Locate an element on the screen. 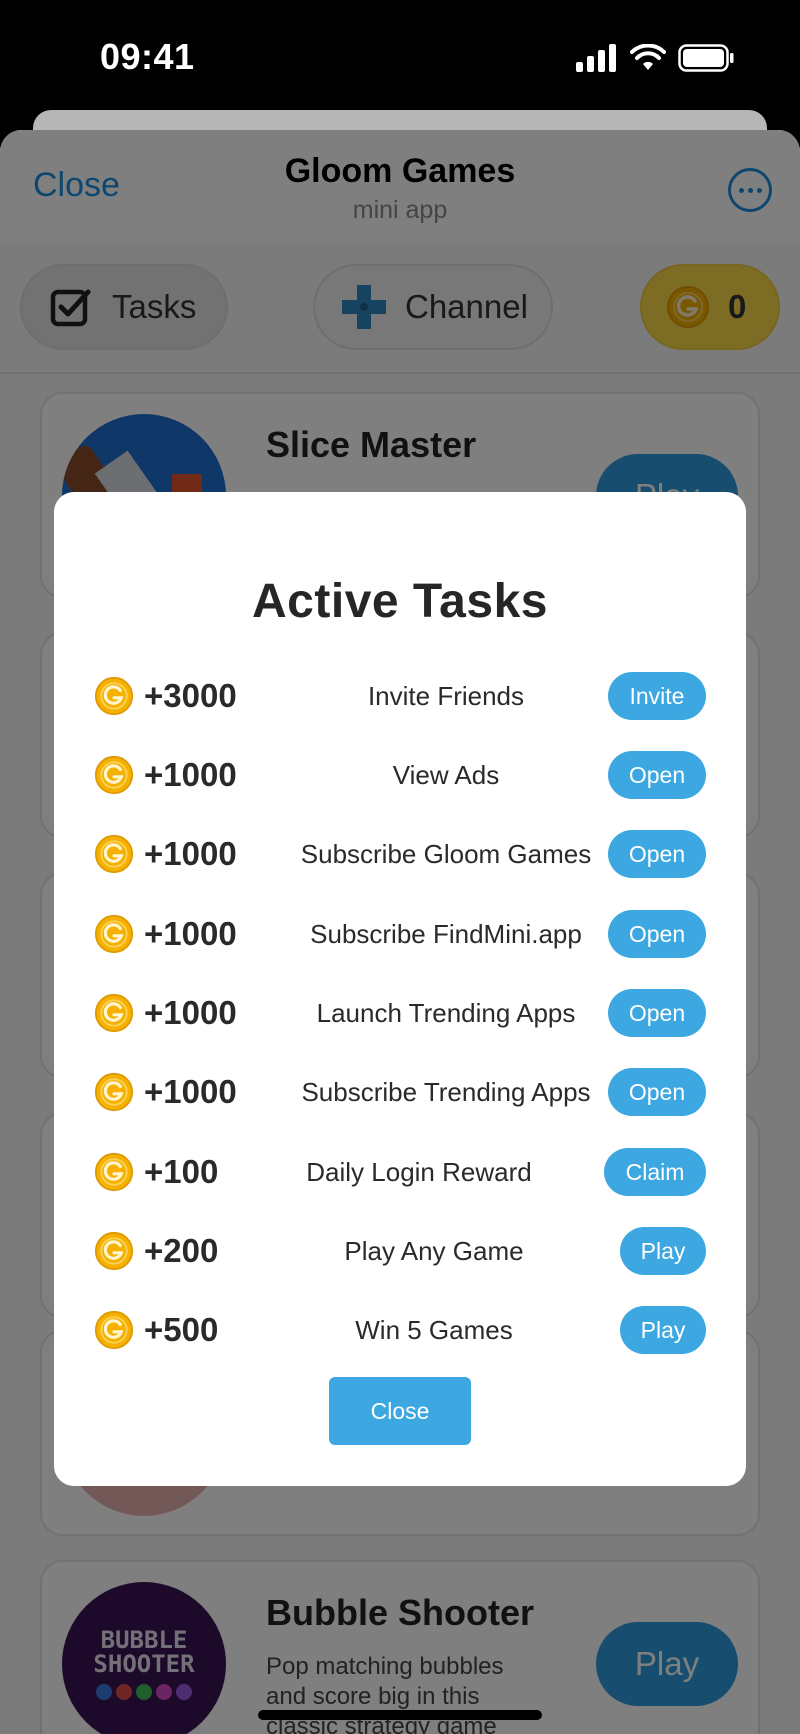 This screenshot has height=1734, width=800. status-bar: 09:41 is located at coordinates (400, 59).